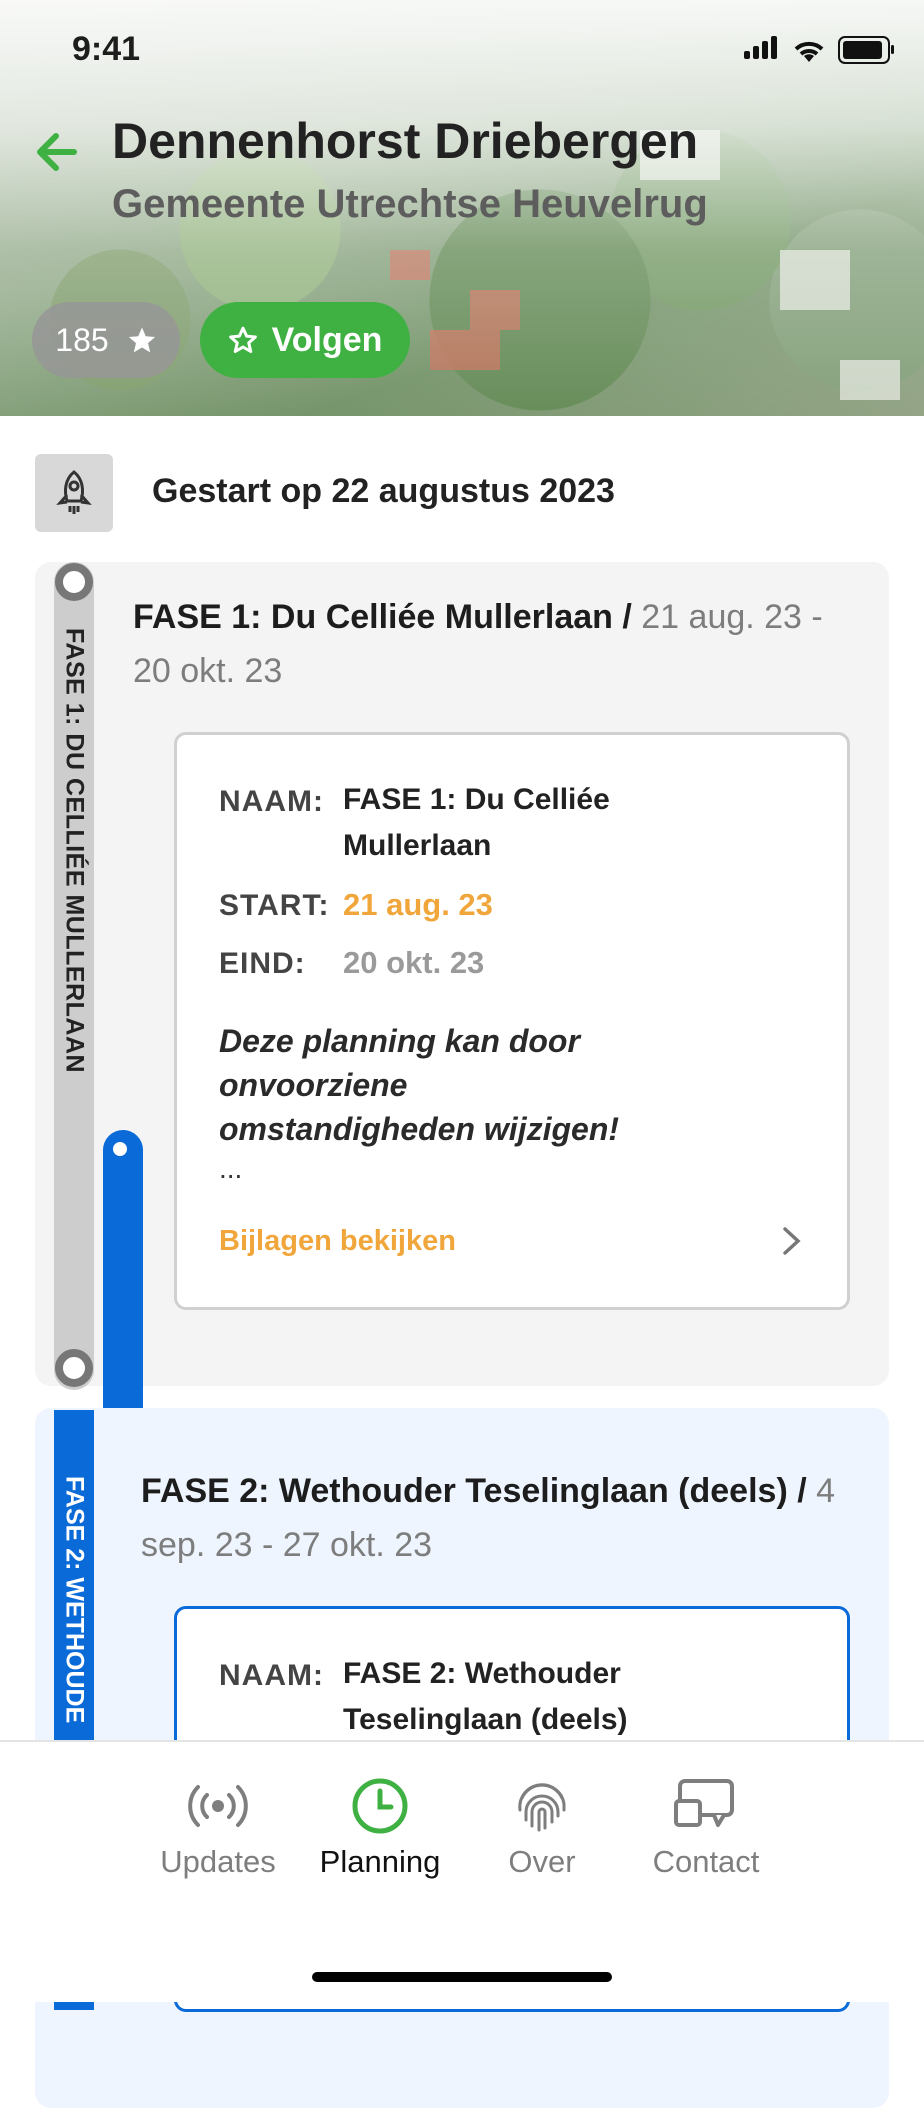  I want to click on rocket-icon-box, so click(74, 493).